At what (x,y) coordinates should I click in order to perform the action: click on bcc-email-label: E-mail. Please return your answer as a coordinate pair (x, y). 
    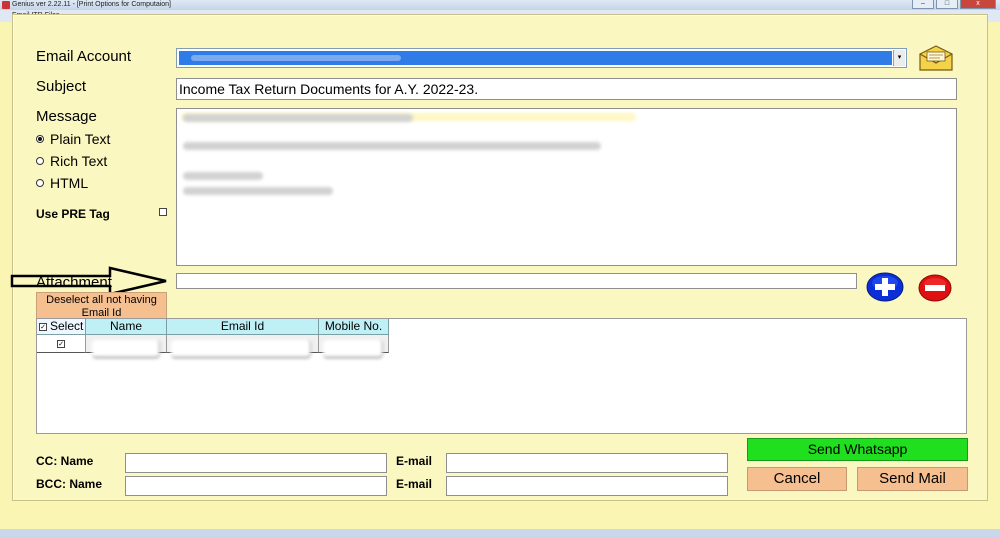
    Looking at the image, I should click on (414, 484).